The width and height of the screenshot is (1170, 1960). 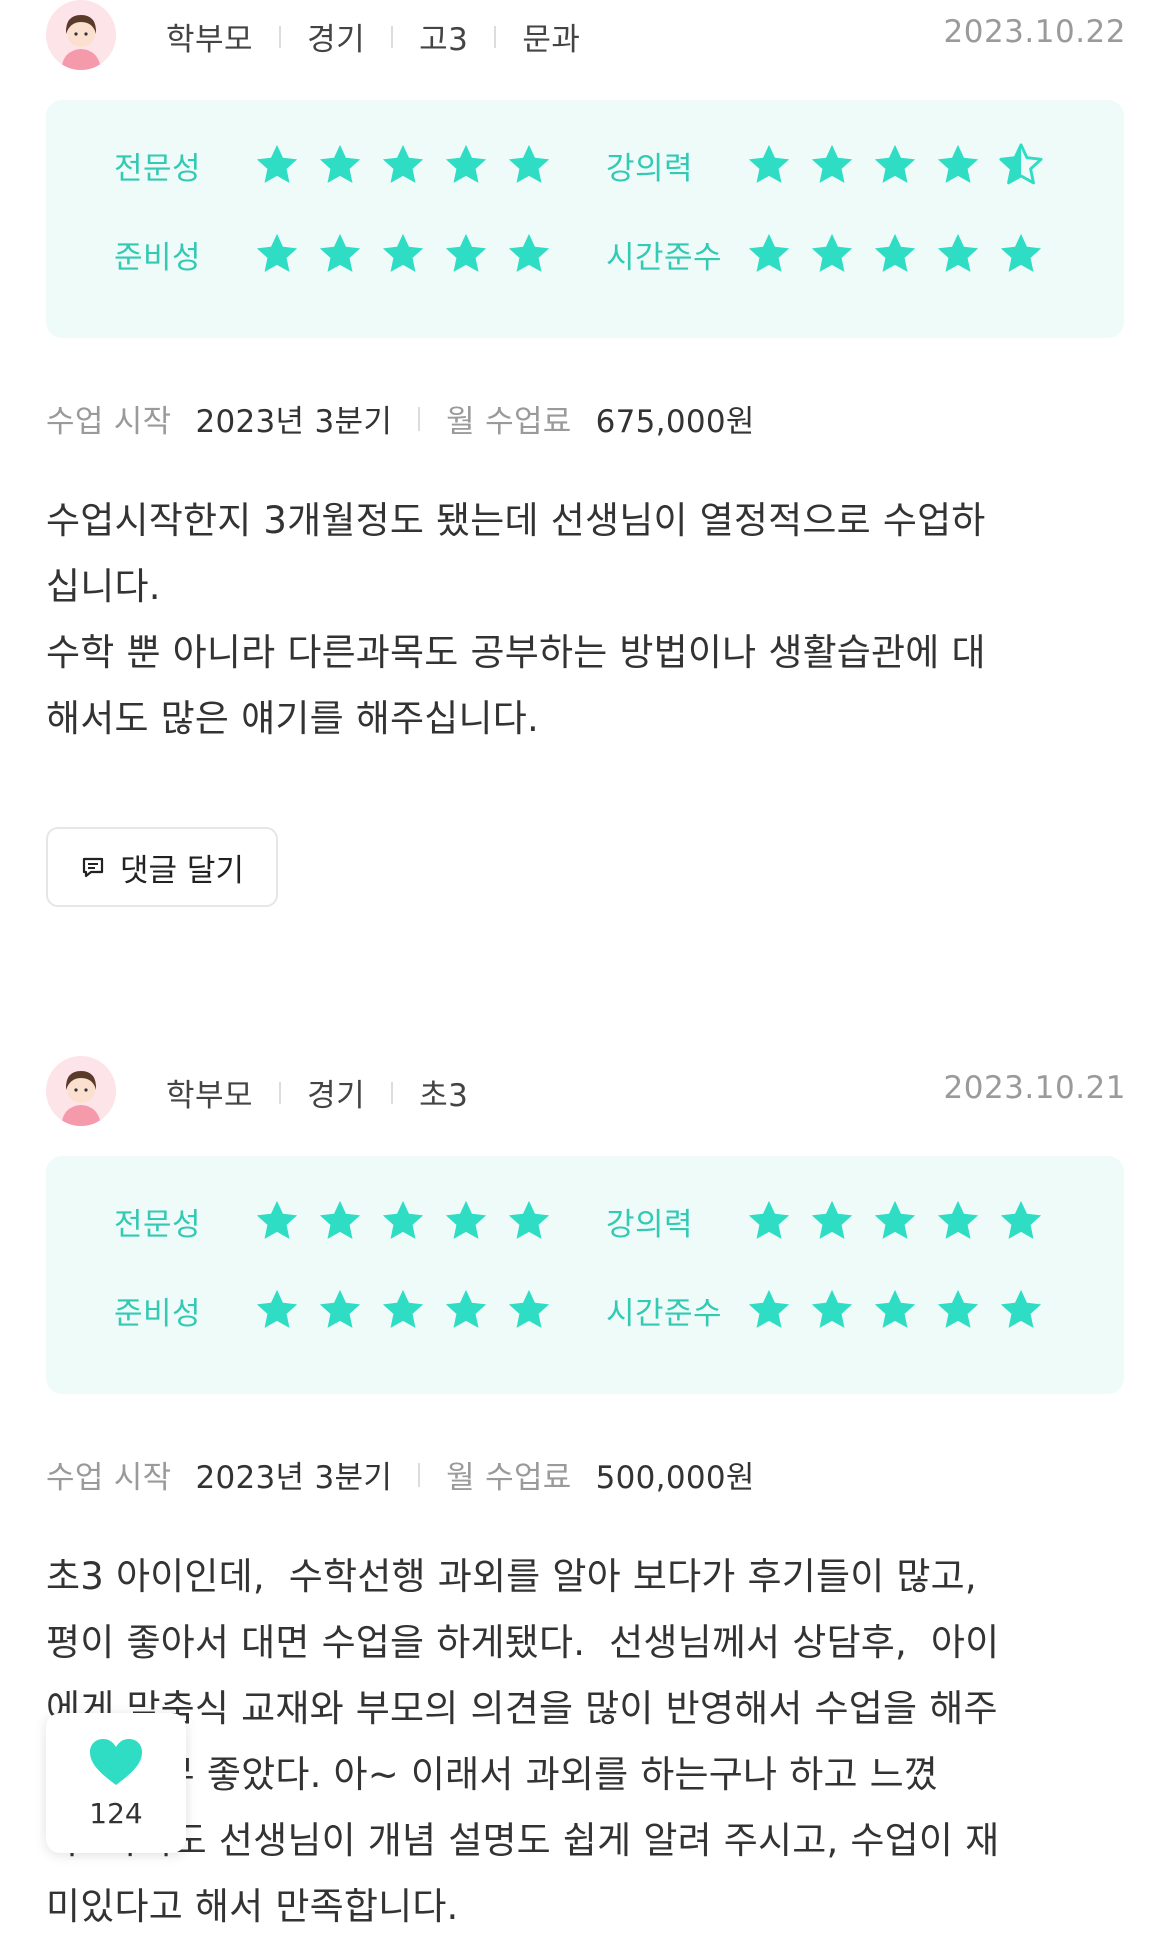 What do you see at coordinates (93, 867) in the screenshot?
I see `comment-icon` at bounding box center [93, 867].